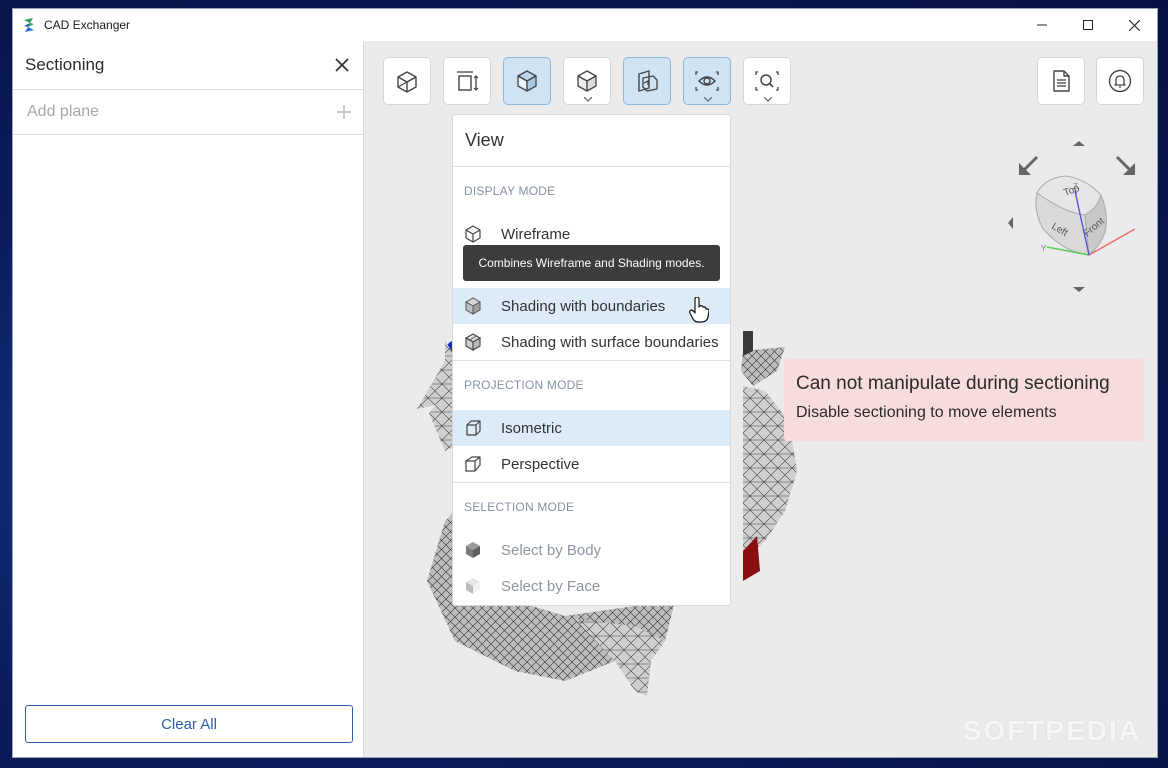 This screenshot has height=768, width=1168. I want to click on toolbar-box-button, so click(407, 81).